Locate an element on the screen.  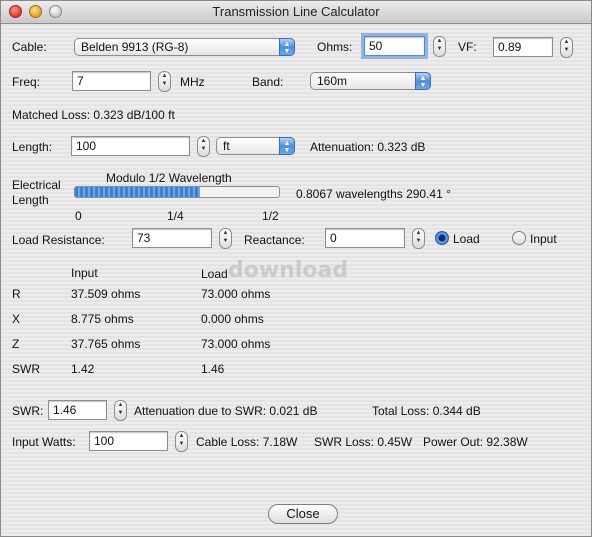
input-watts-input: 100 is located at coordinates (128, 441).